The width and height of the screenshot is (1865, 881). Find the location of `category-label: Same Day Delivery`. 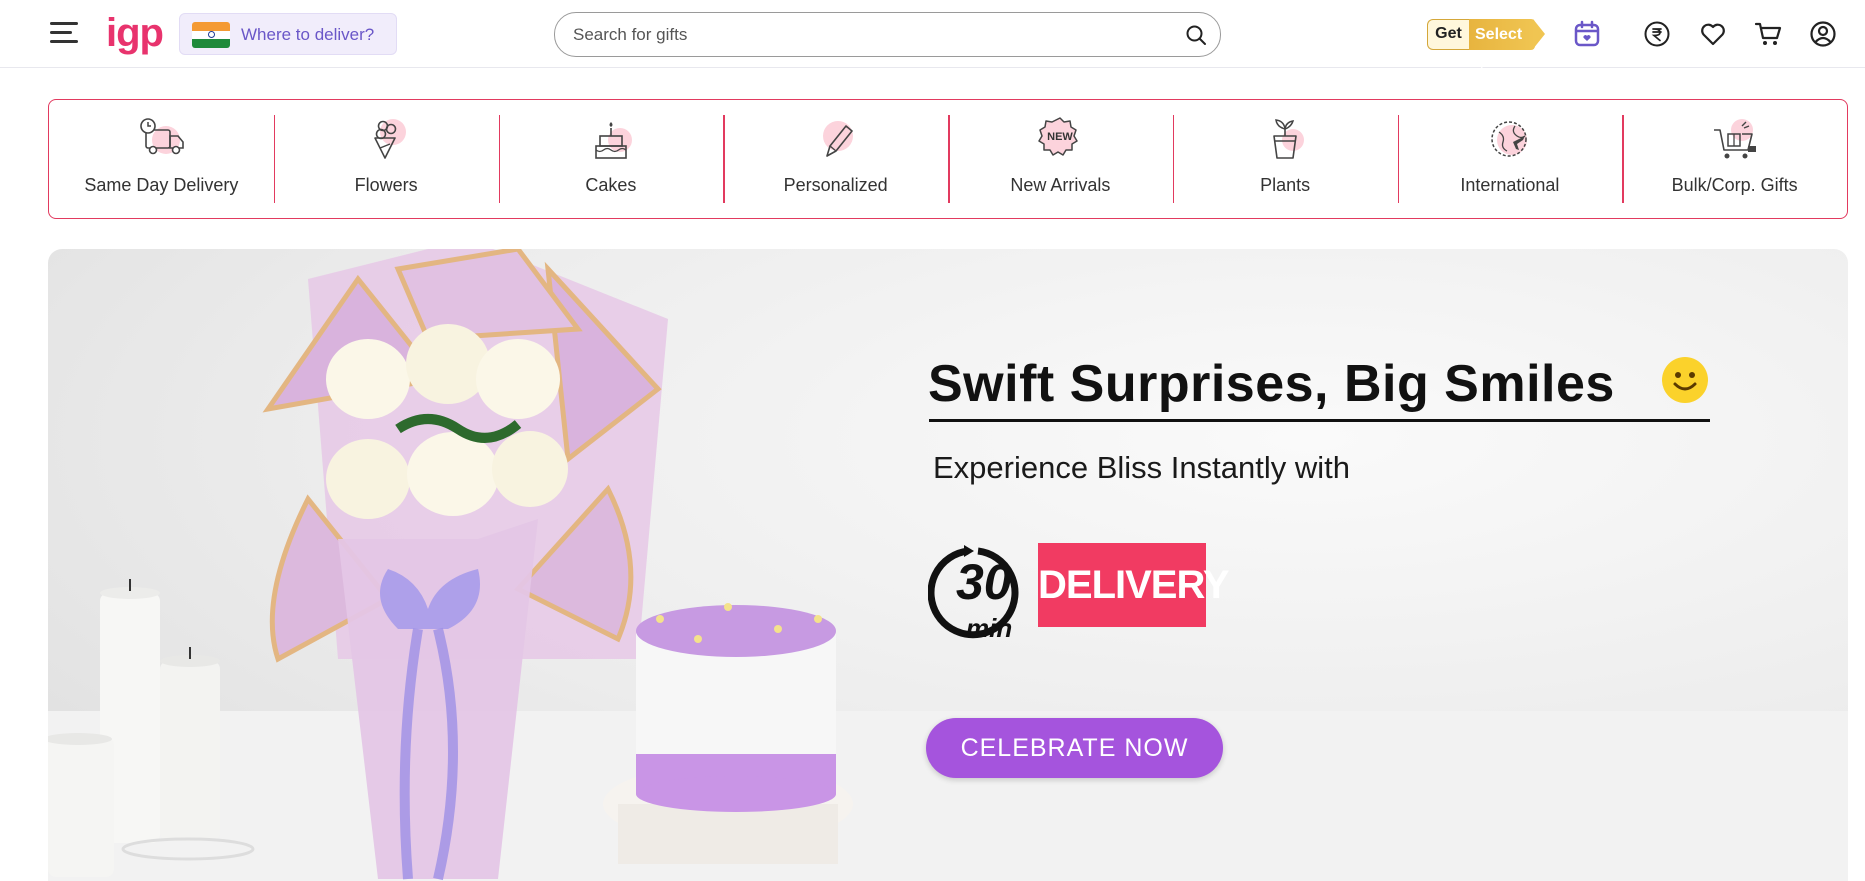

category-label: Same Day Delivery is located at coordinates (161, 185).